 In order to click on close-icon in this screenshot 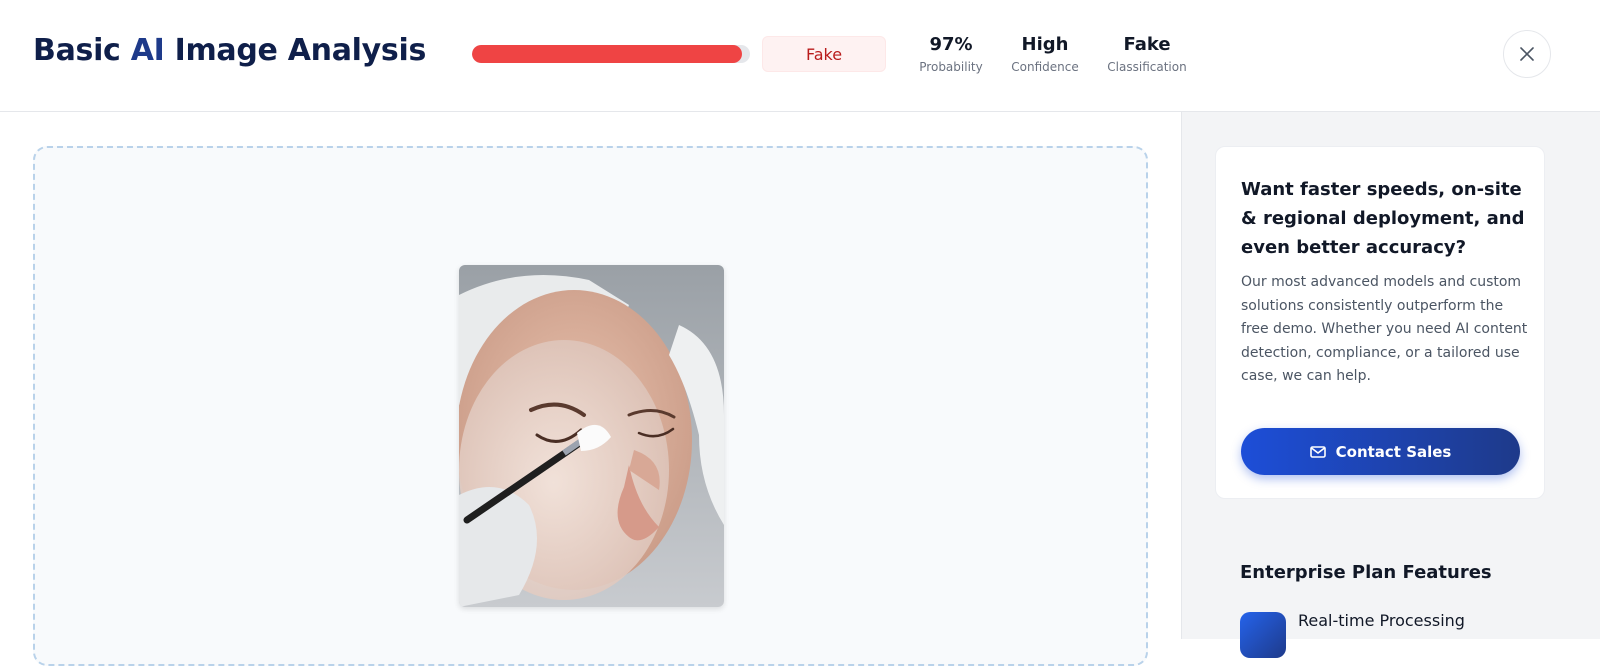, I will do `click(1527, 54)`.